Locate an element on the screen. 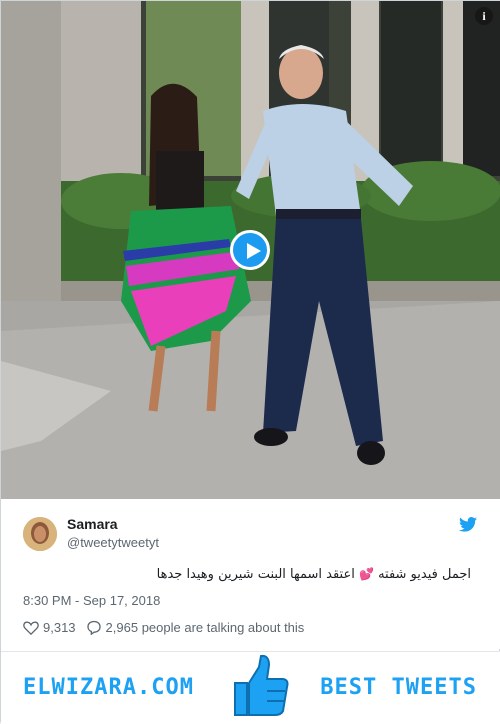 Image resolution: width=500 pixels, height=724 pixels. like-action: 9,313 is located at coordinates (49, 627).